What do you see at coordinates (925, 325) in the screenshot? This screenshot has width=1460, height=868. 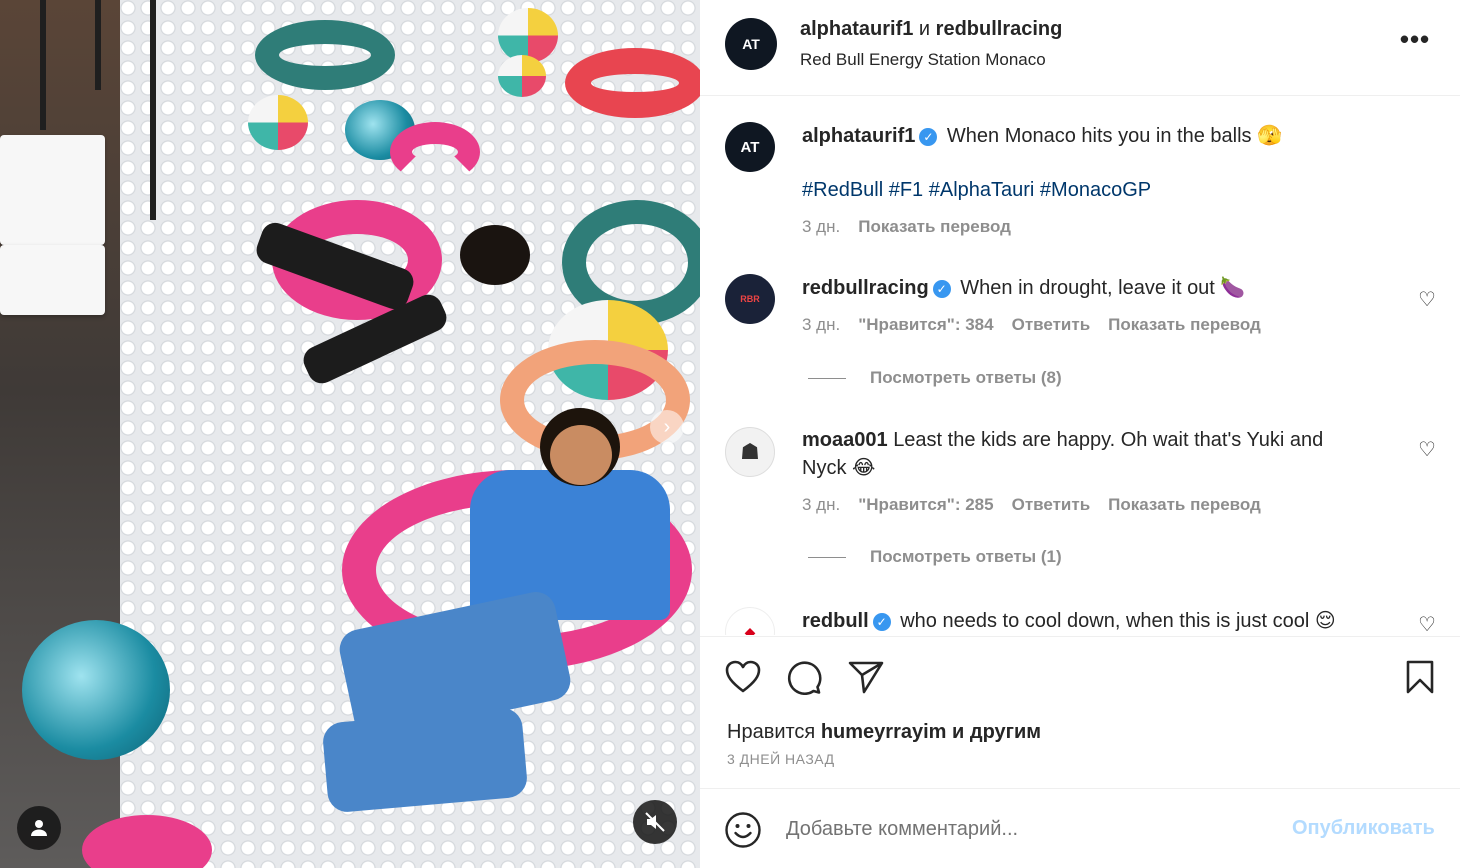 I see `comment-likes: "Нравится": 384` at bounding box center [925, 325].